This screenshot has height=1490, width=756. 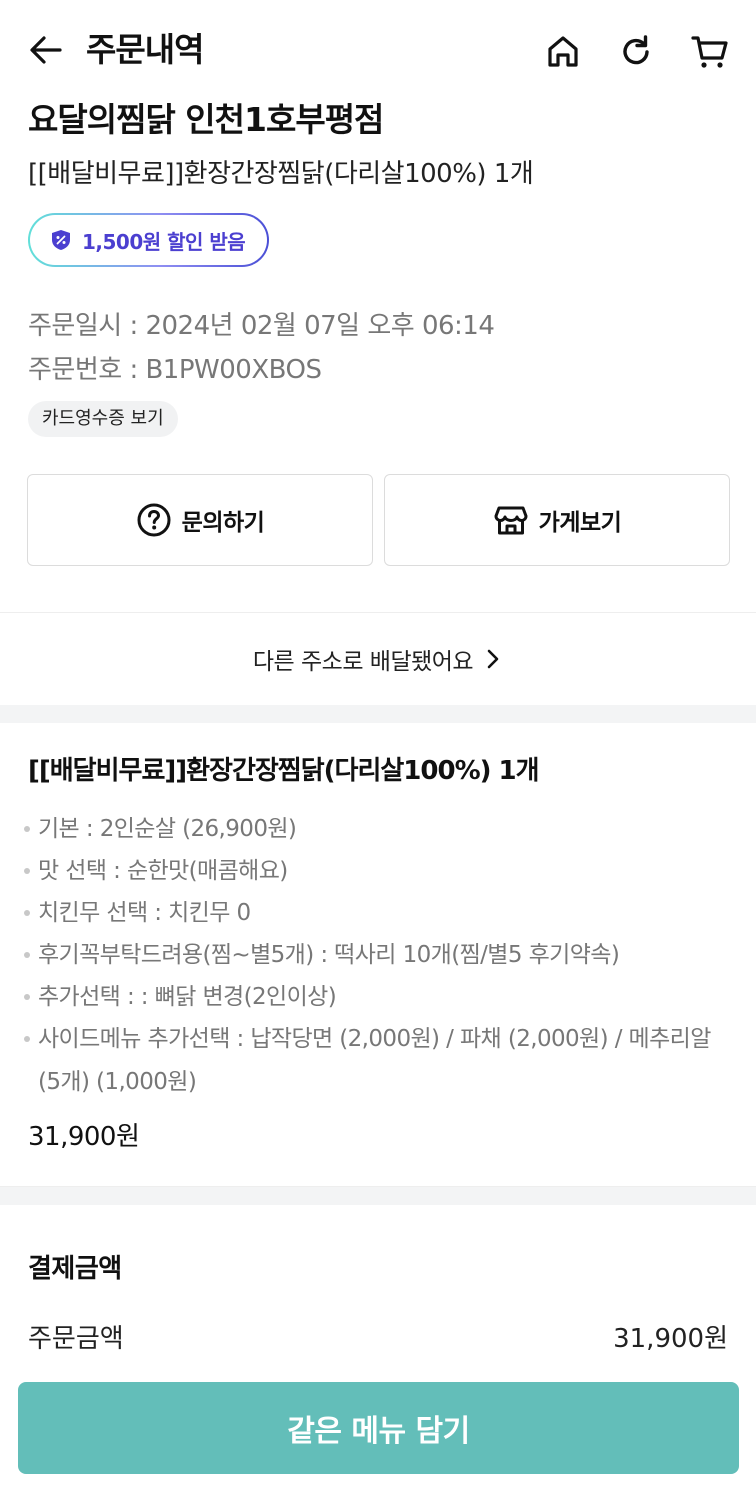 What do you see at coordinates (281, 174) in the screenshot?
I see `order-summary: [[배달비무료]]환장간장찜닭(다리살100%) 1개` at bounding box center [281, 174].